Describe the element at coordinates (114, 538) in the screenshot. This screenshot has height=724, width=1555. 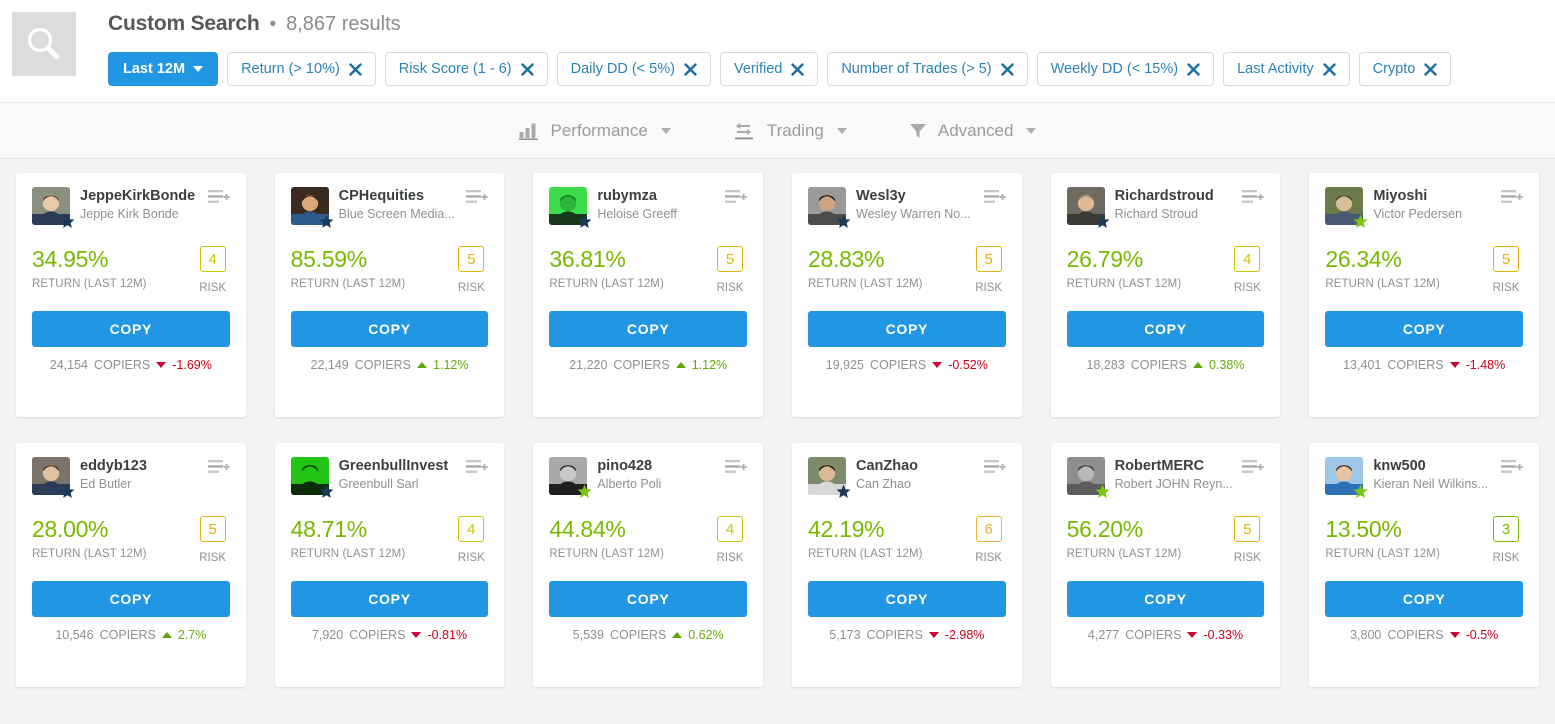
I see `return-stat: 28.00% RETURN (LAST 12M)` at that location.